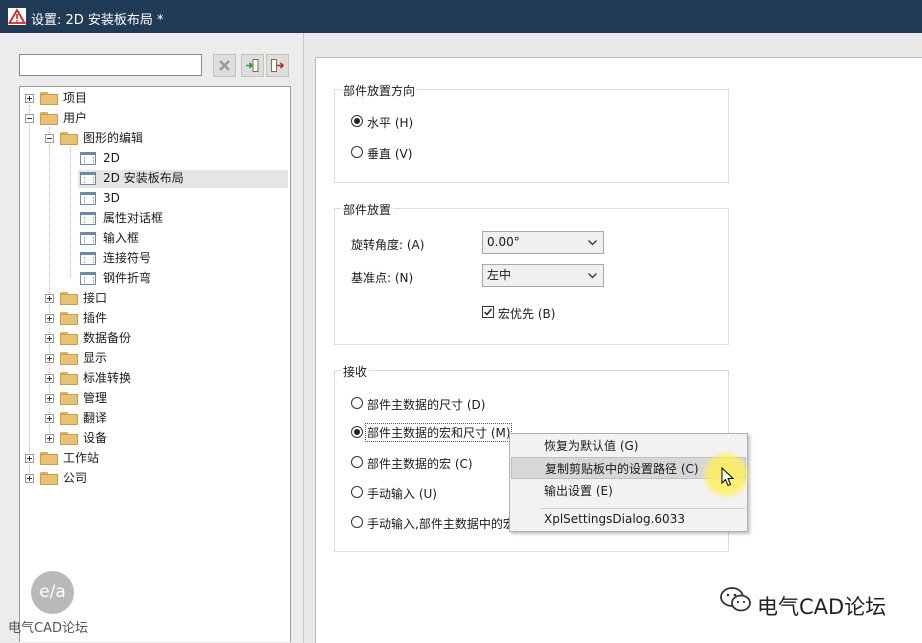 This screenshot has width=922, height=643. I want to click on receive-macro-label: 部件主数据的宏 (C), so click(420, 463).